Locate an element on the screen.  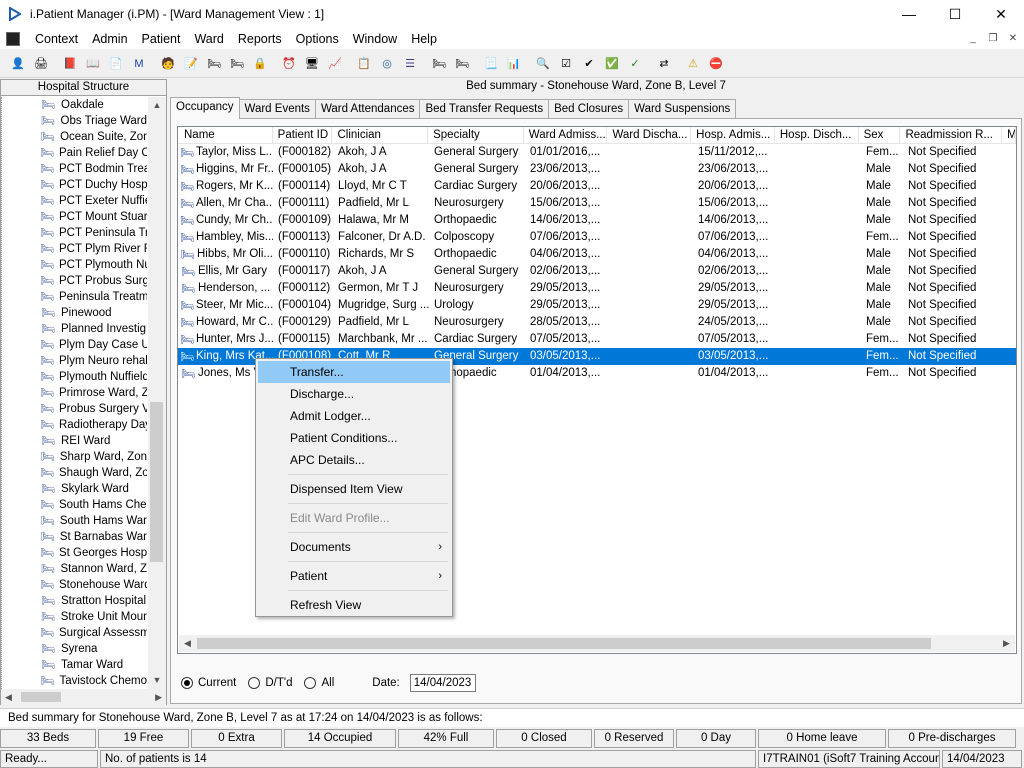
menu-options: Options is located at coordinates (317, 39).